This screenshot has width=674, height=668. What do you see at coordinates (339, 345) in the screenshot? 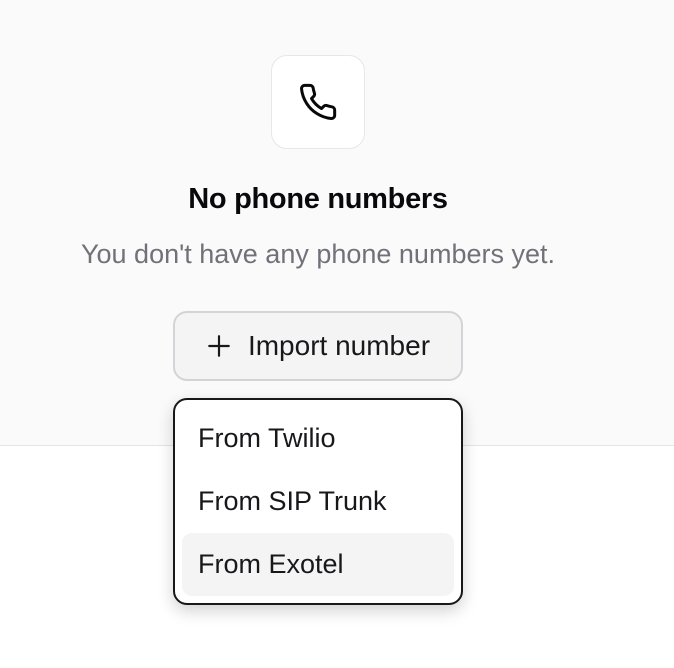
I see `import-number-label: Import number` at bounding box center [339, 345].